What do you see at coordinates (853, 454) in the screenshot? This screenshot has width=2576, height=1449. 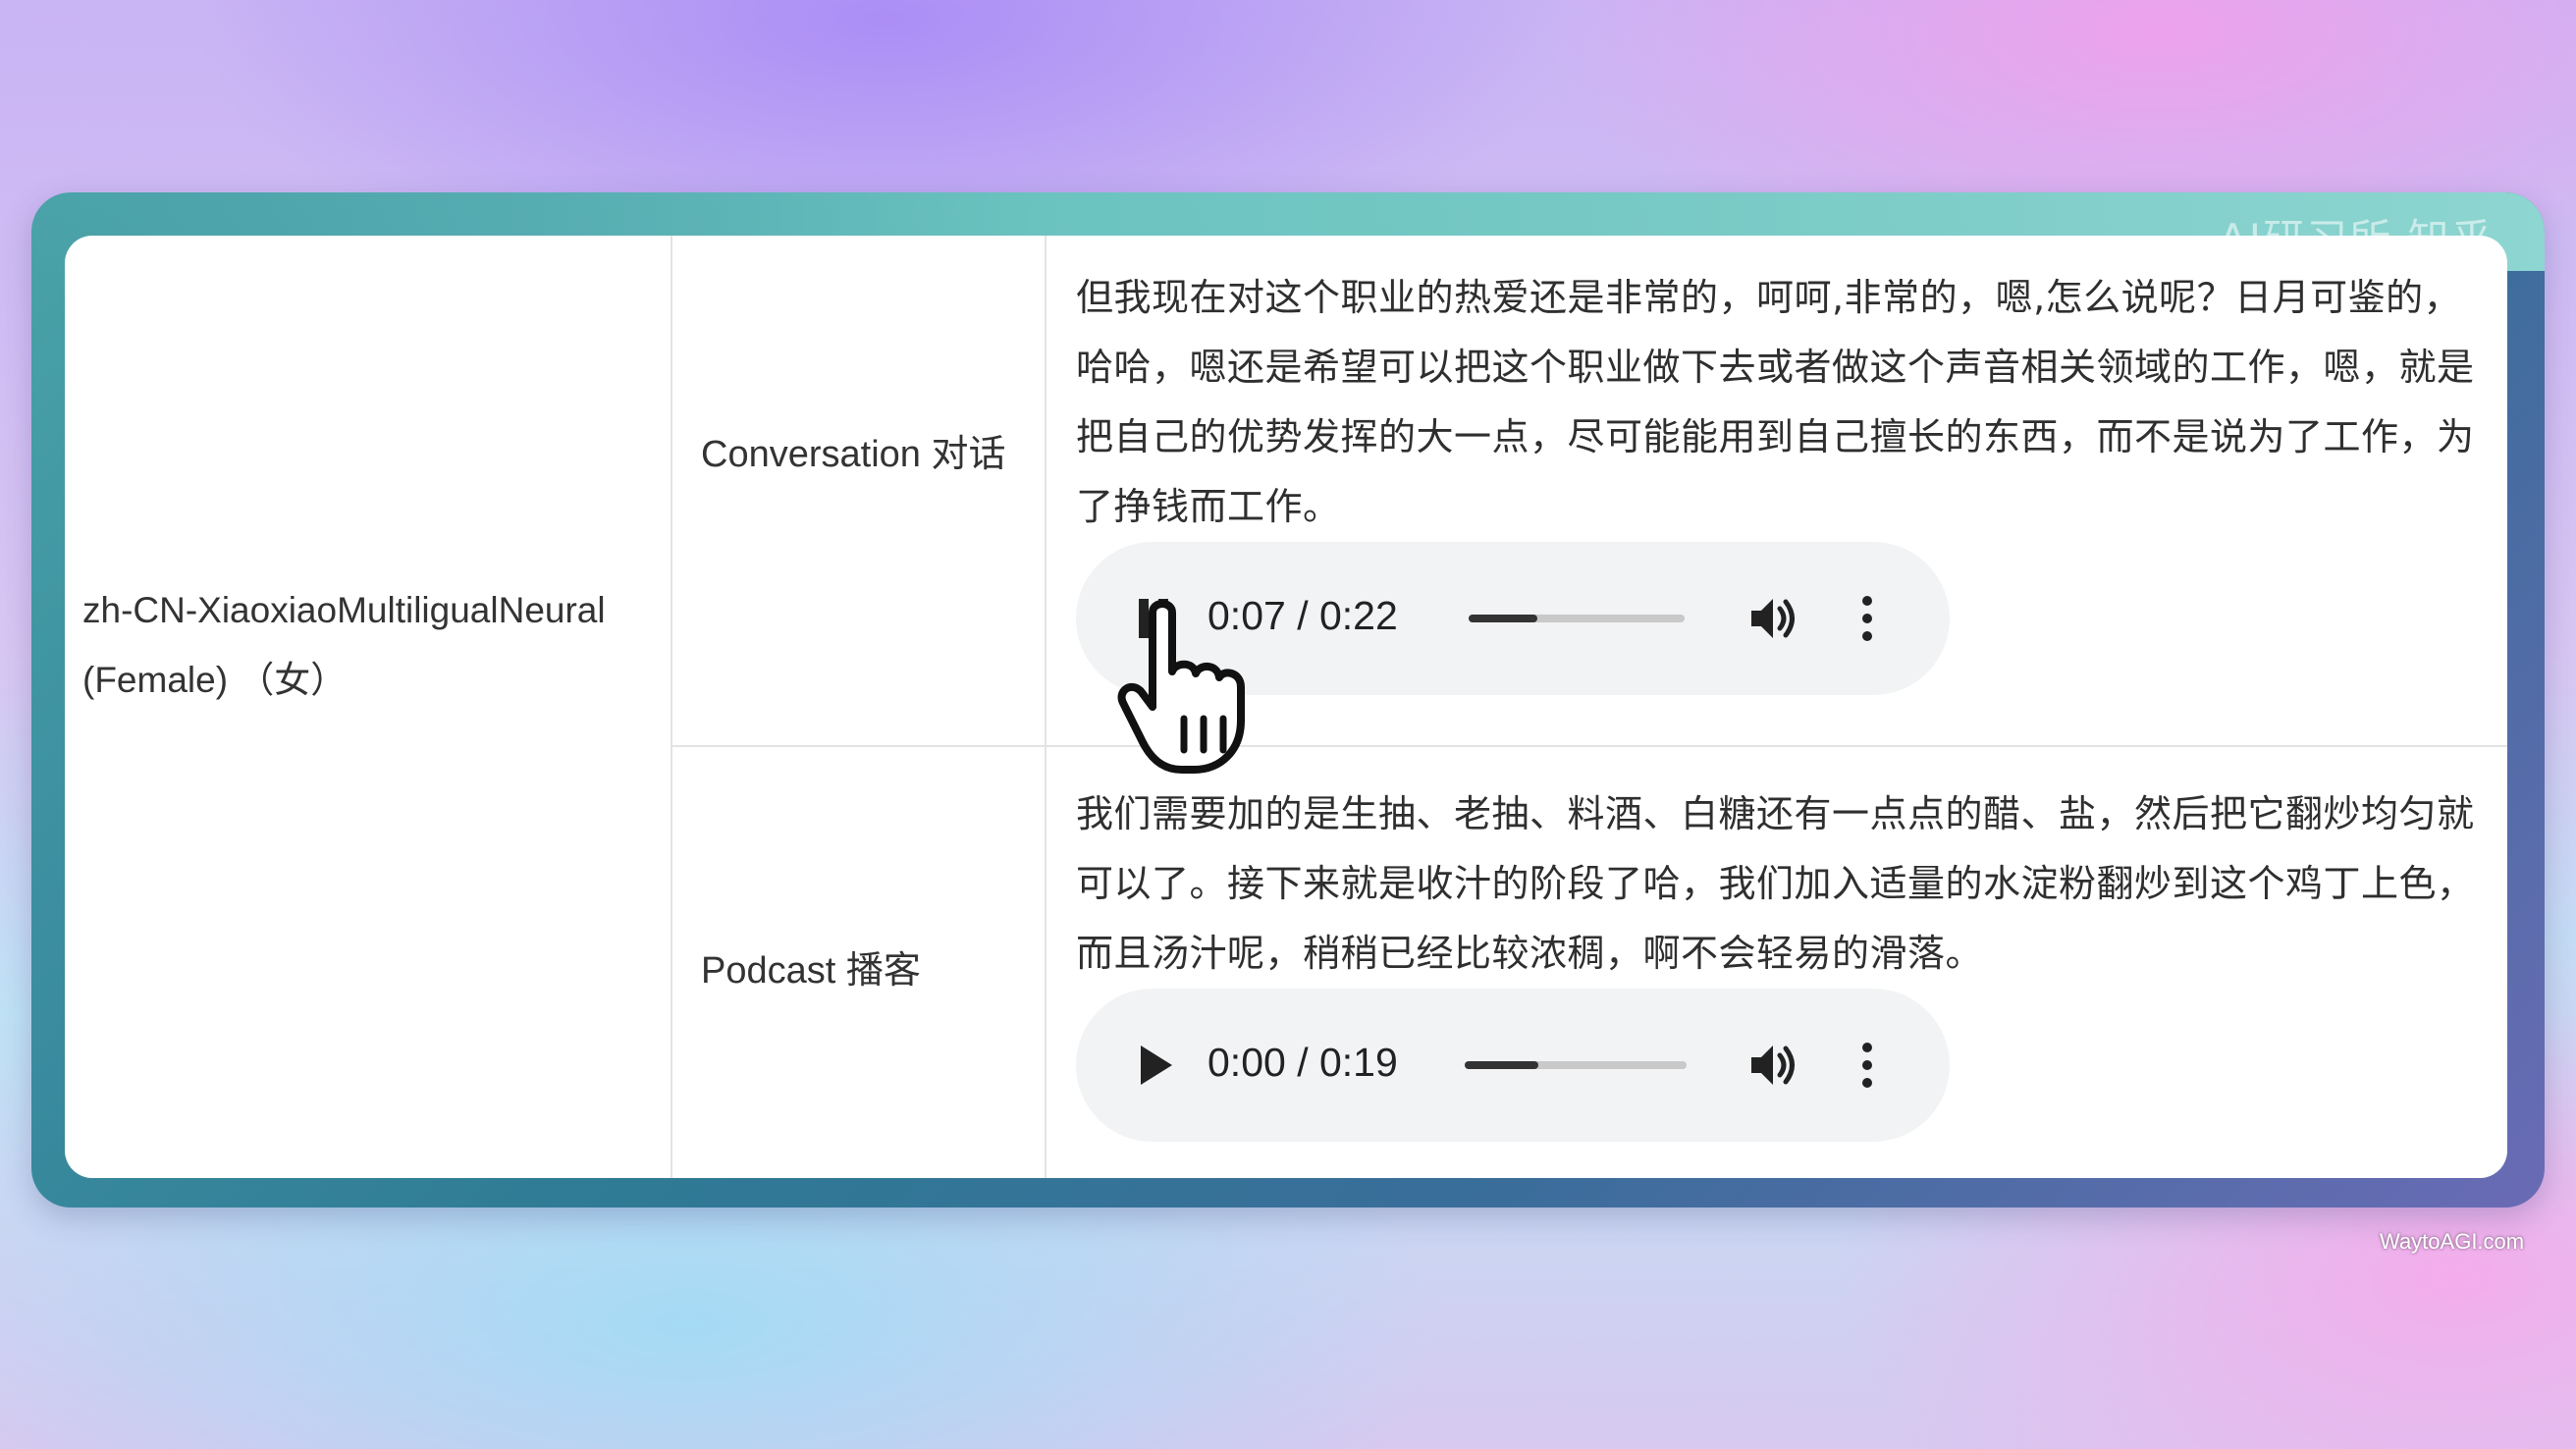 I see `style-label-conversation: Conversation 对话` at bounding box center [853, 454].